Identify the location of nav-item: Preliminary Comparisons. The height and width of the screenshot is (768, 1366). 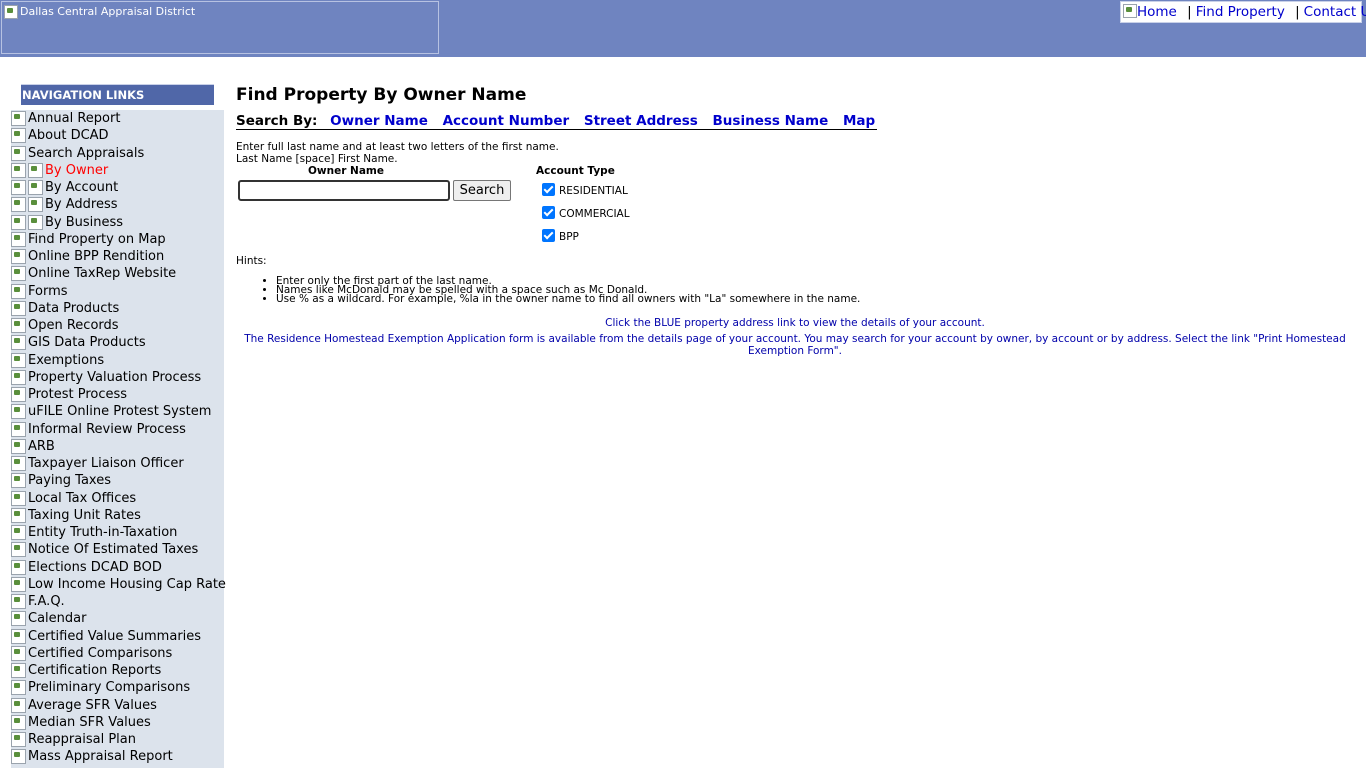
(117, 687).